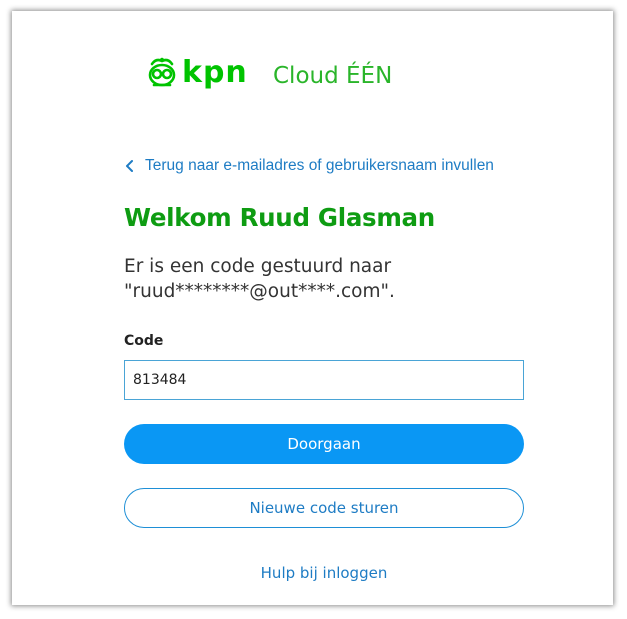 The width and height of the screenshot is (627, 619). What do you see at coordinates (144, 341) in the screenshot?
I see `code-label: Code` at bounding box center [144, 341].